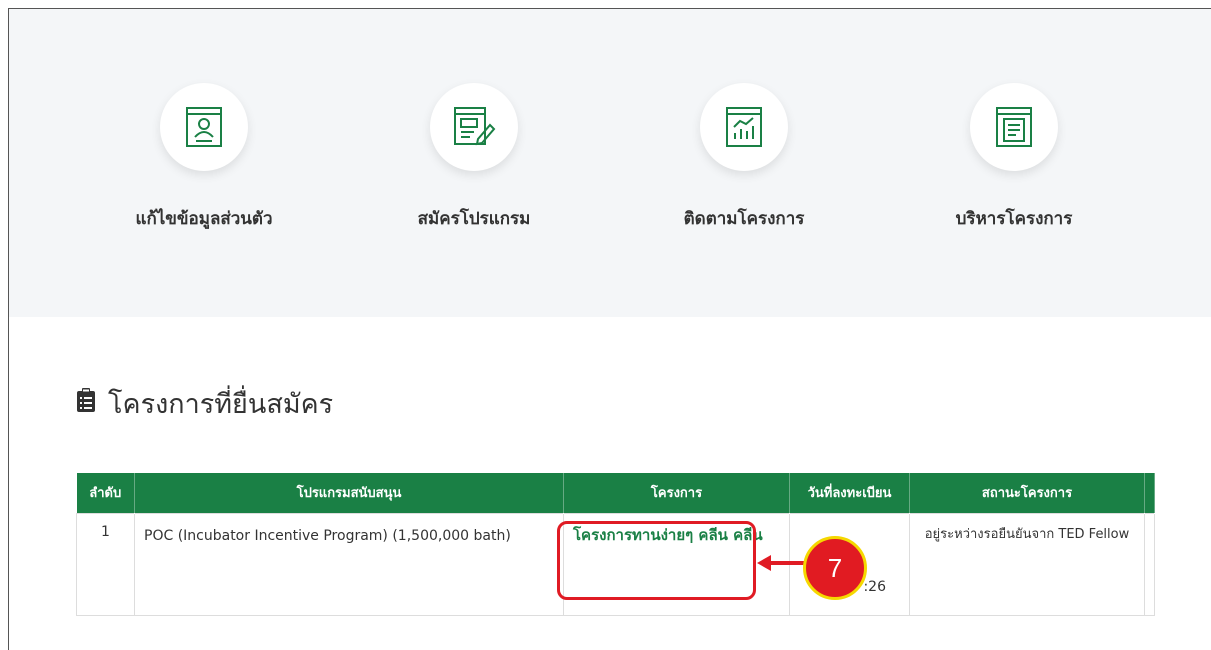 This screenshot has height=650, width=1211. I want to click on chart-window-icon, so click(744, 127).